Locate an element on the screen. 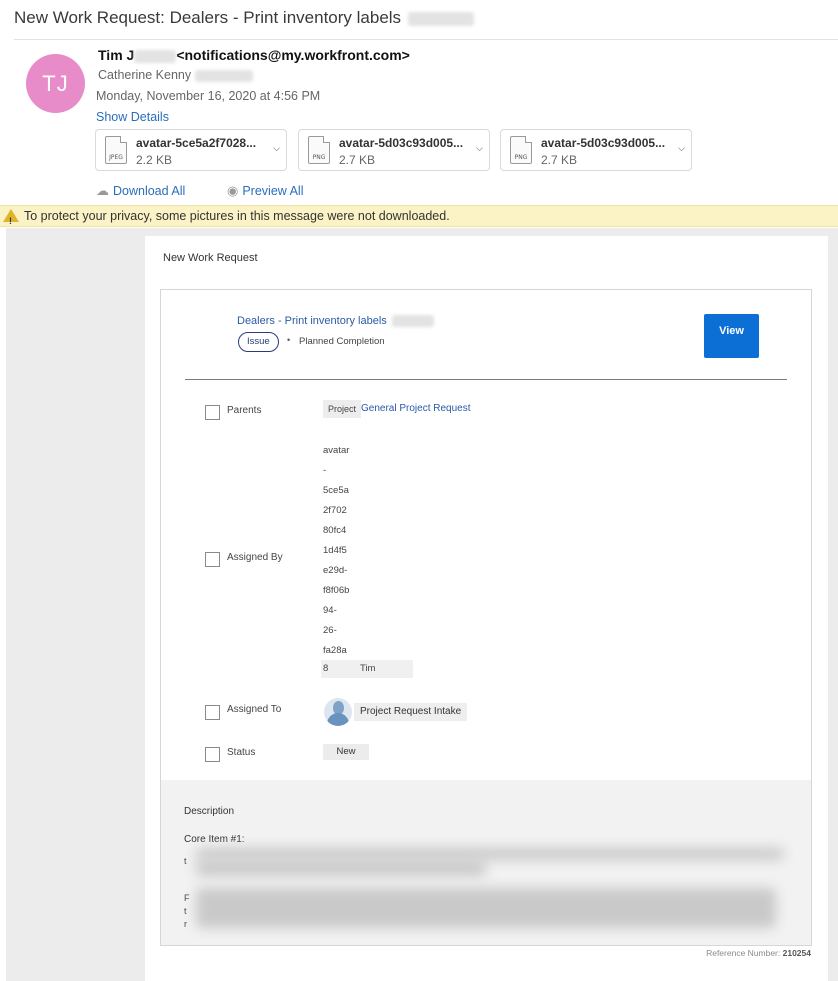 Image resolution: width=838 pixels, height=981 pixels. section-divider is located at coordinates (486, 379).